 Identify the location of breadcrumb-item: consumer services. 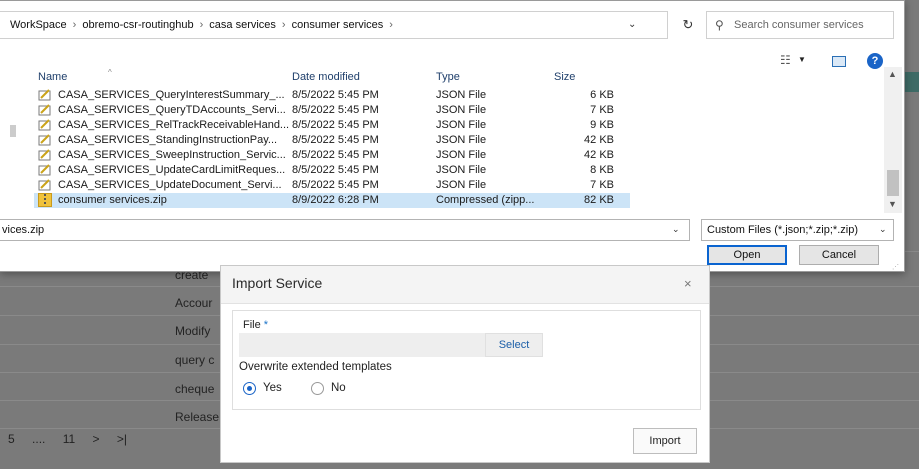
(338, 25).